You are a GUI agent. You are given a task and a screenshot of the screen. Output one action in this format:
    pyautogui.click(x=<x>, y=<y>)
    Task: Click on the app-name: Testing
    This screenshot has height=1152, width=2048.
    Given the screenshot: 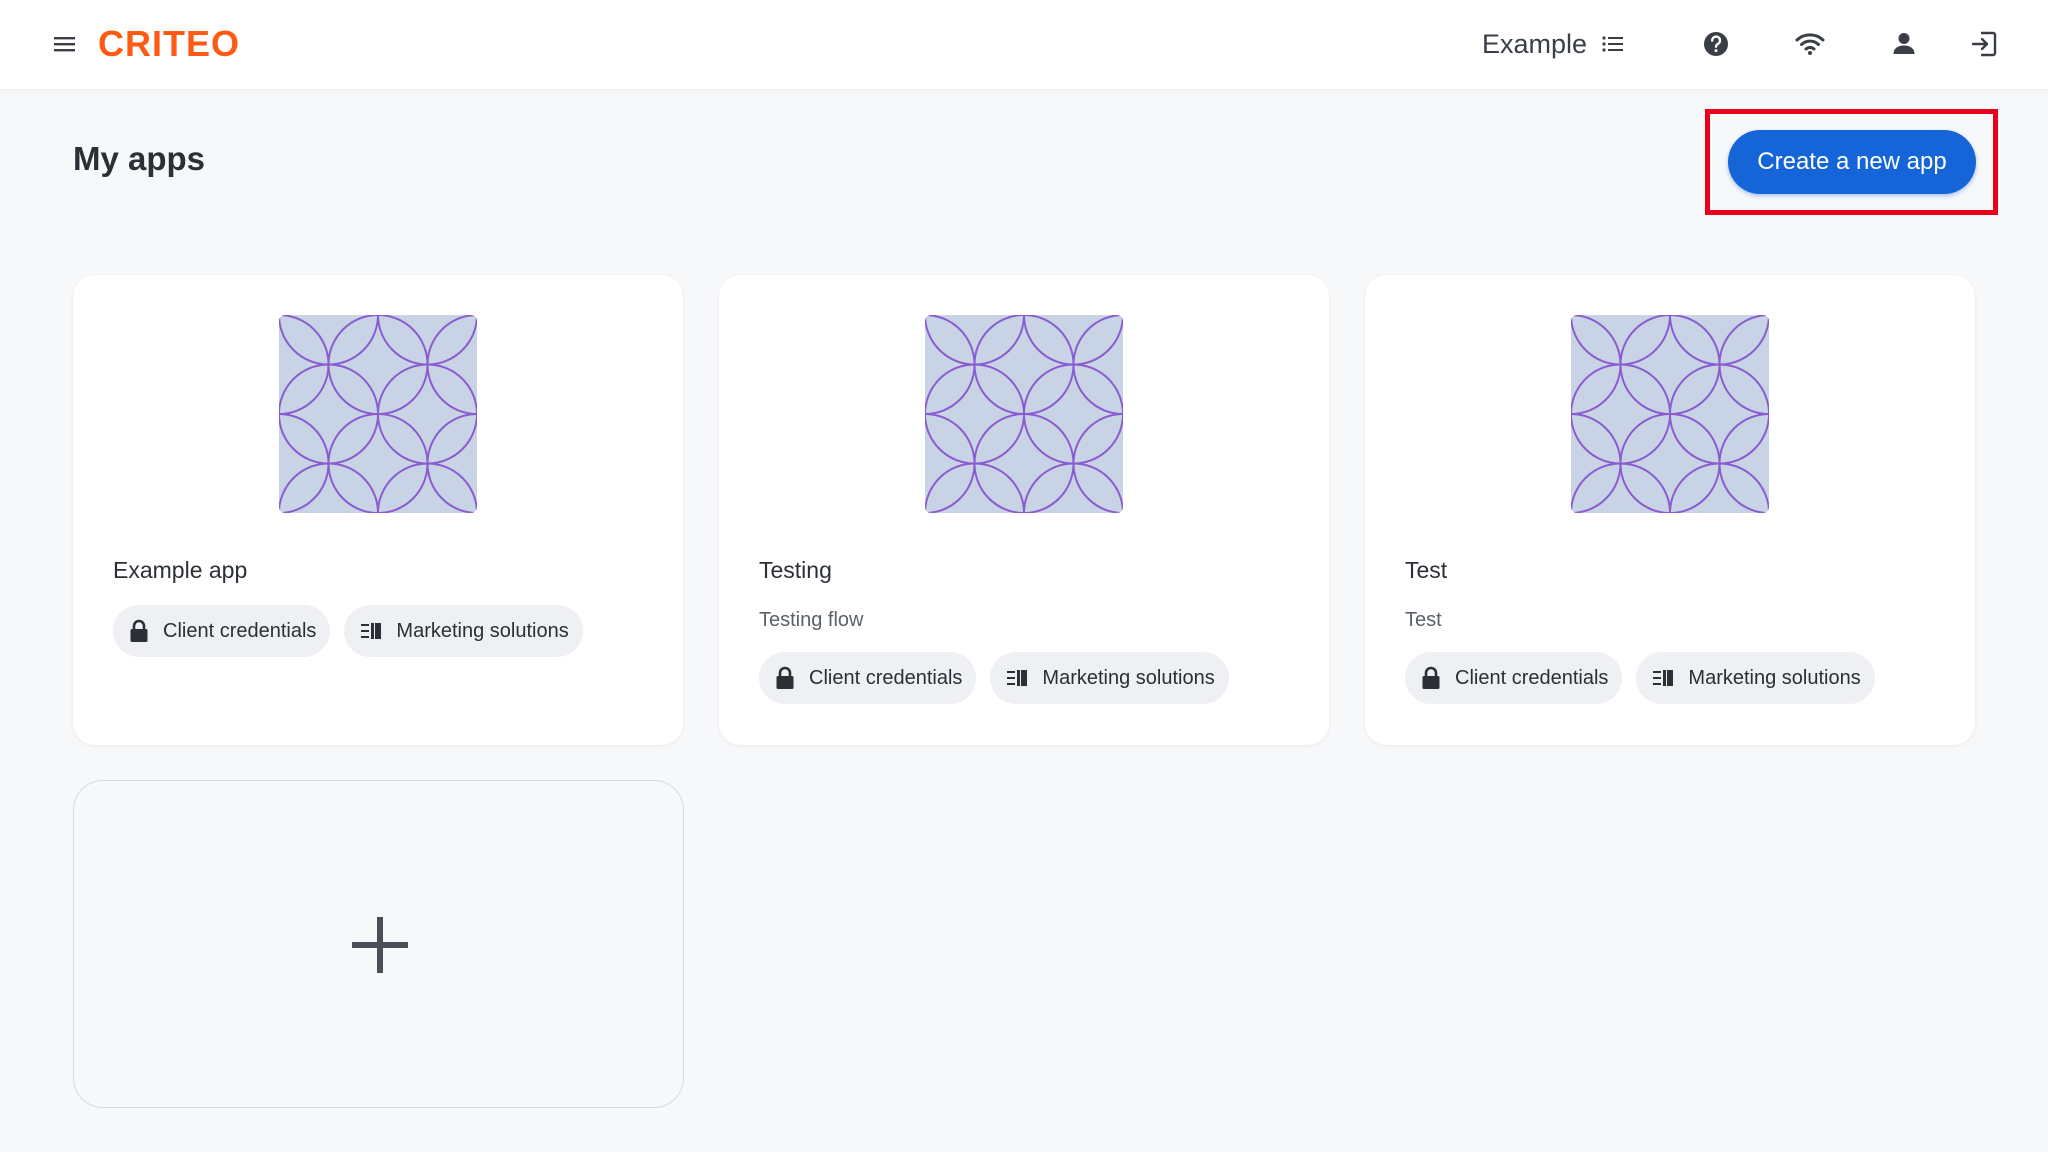 What is the action you would take?
    pyautogui.click(x=795, y=570)
    